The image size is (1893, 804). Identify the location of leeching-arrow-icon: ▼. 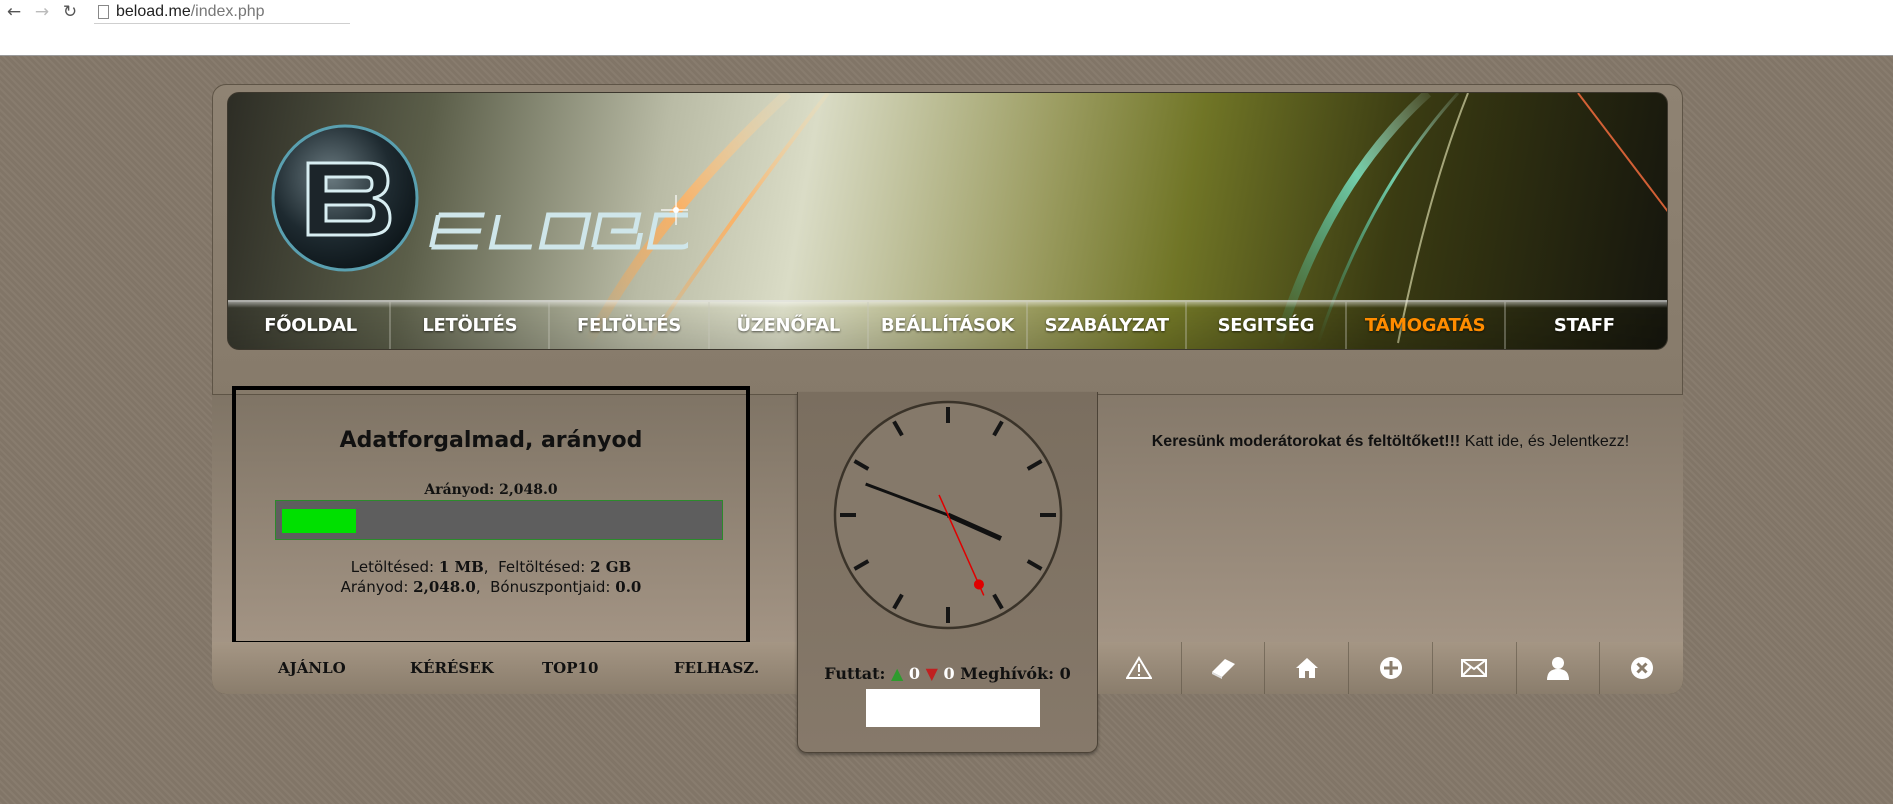
(931, 673).